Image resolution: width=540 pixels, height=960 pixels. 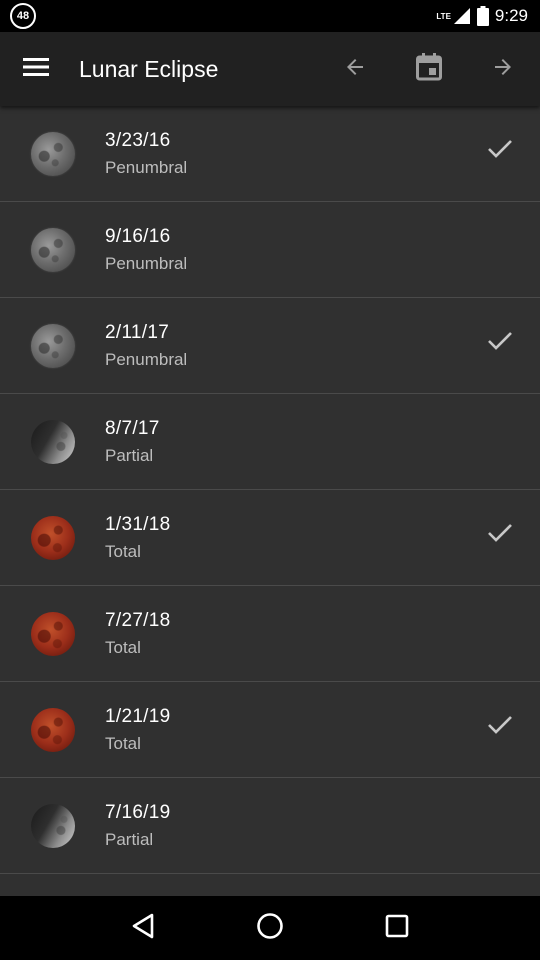 I want to click on eclipse-date: 7/16/19, so click(x=138, y=812).